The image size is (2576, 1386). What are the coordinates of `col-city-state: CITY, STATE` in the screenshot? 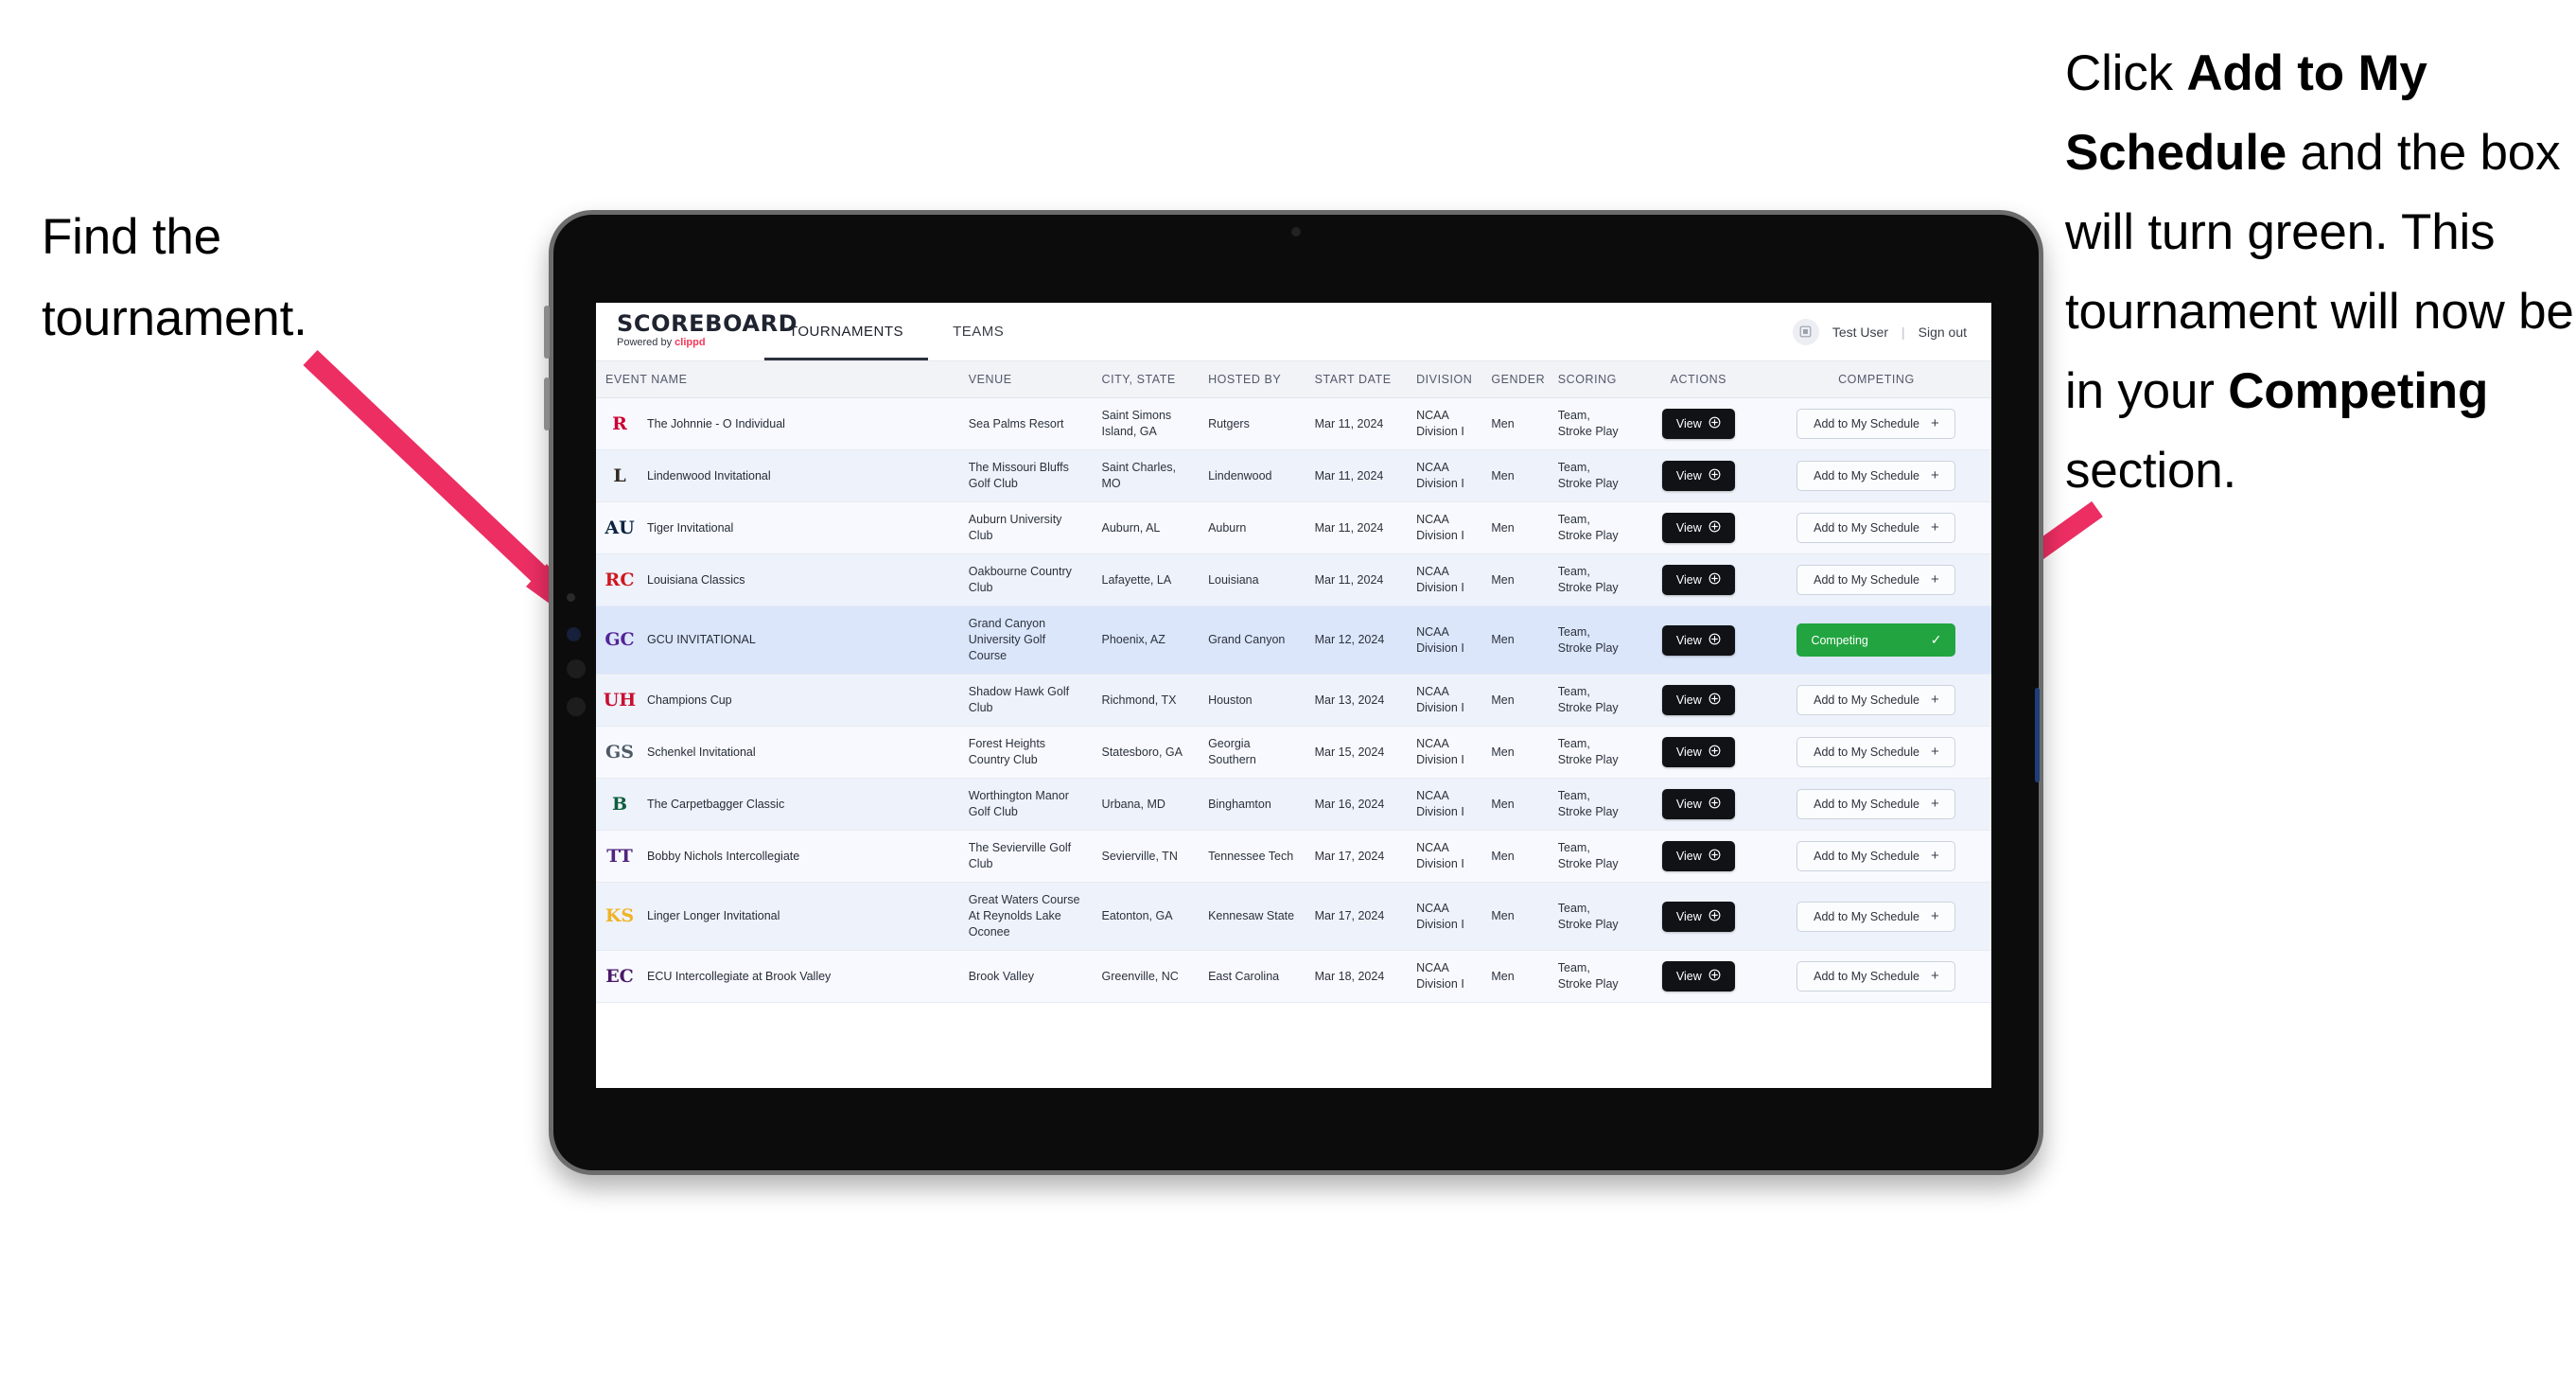 It's located at (1146, 379).